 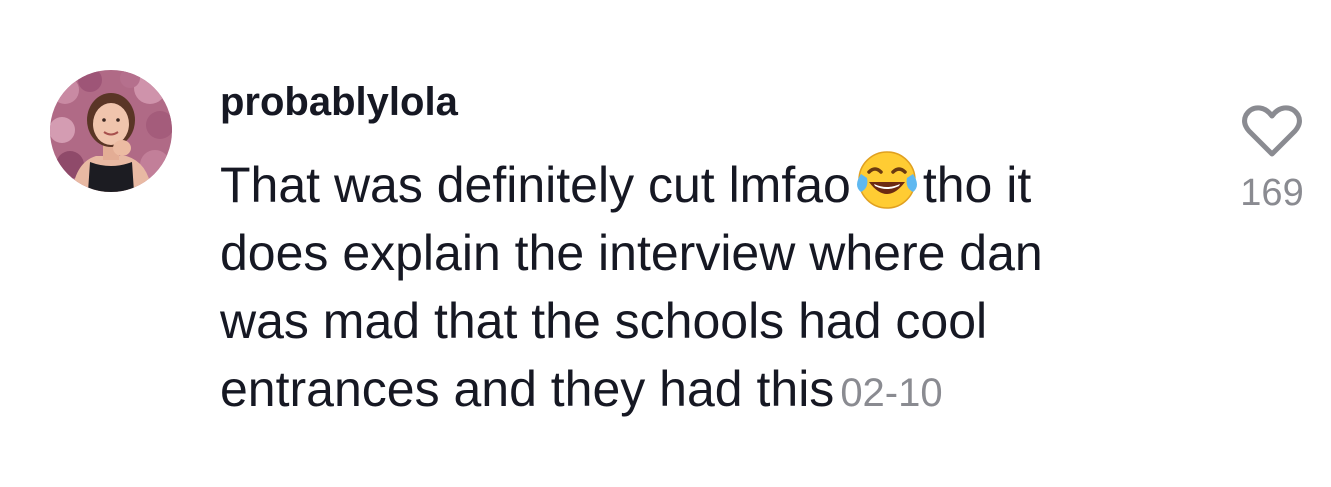 I want to click on face-with-tears-of-joy-icon, so click(x=887, y=180).